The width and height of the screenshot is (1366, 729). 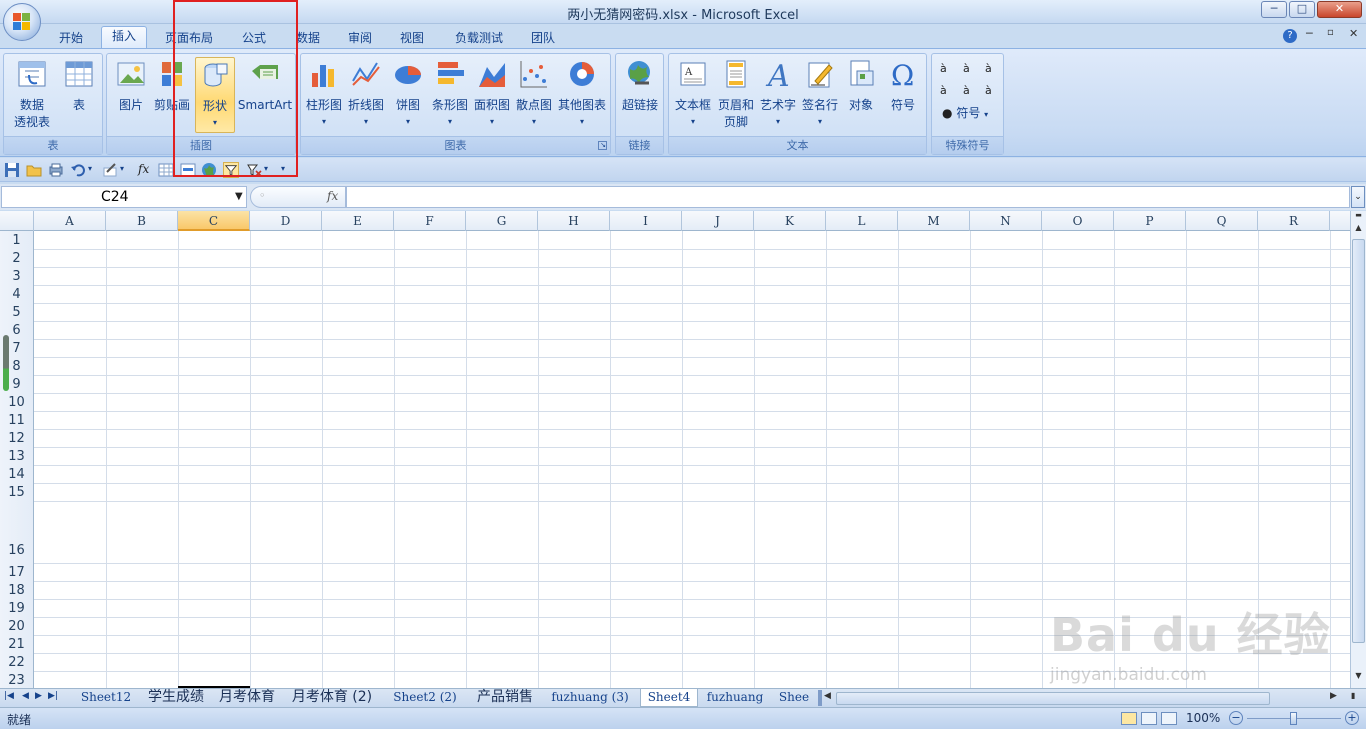 What do you see at coordinates (265, 95) in the screenshot?
I see `smartart-button: SmartArt` at bounding box center [265, 95].